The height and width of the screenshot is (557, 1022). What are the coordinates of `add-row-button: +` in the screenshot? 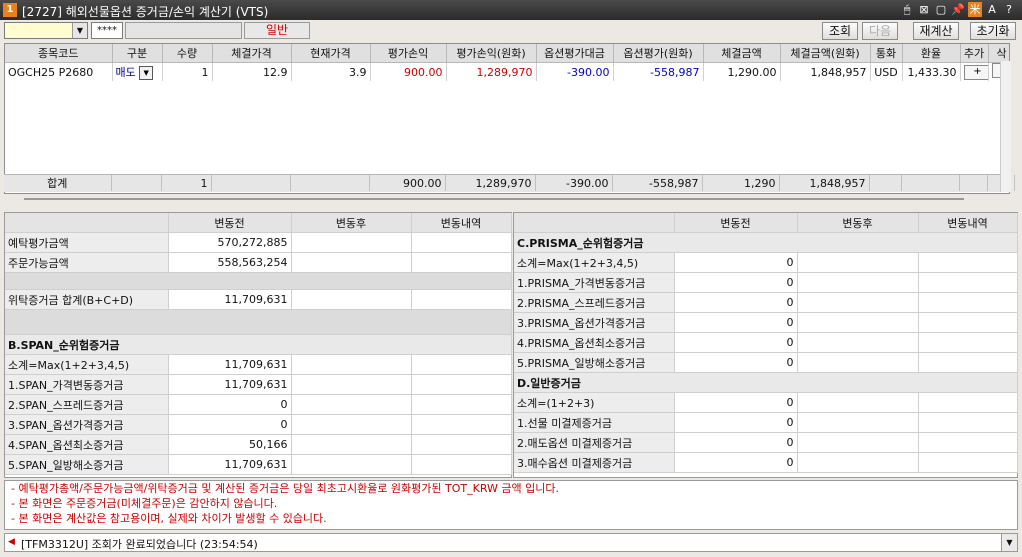 It's located at (975, 72).